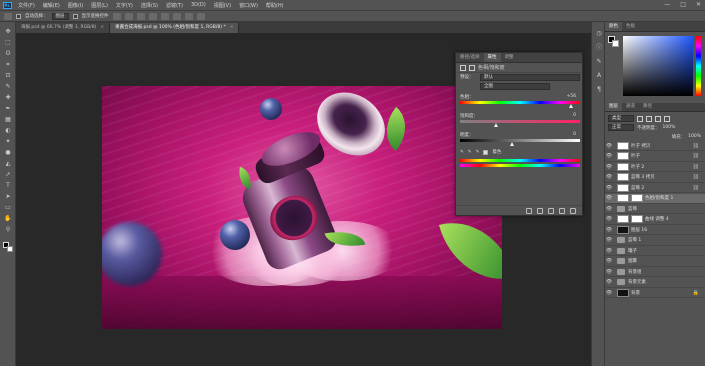  What do you see at coordinates (478, 152) in the screenshot?
I see `eyedropper-minus-icon: ✎` at bounding box center [478, 152].